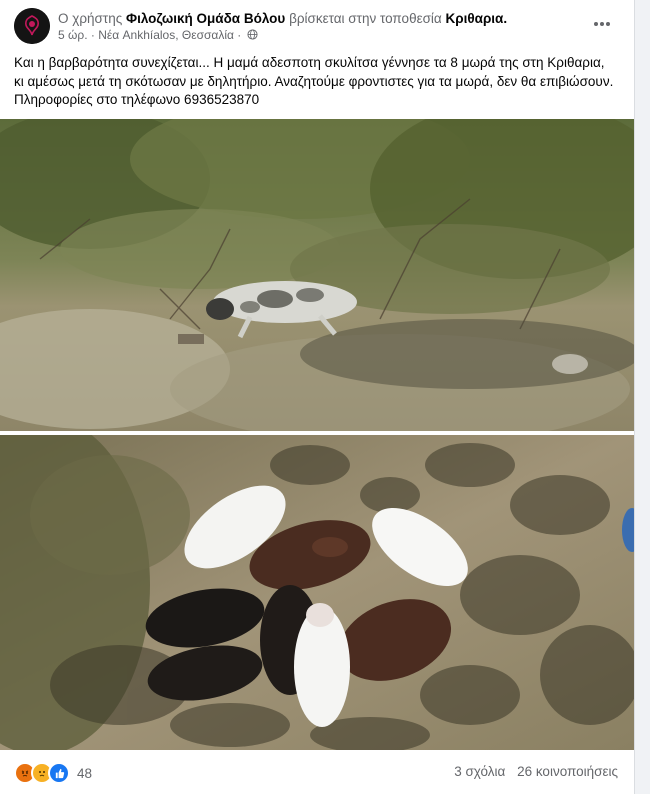 This screenshot has width=650, height=794. What do you see at coordinates (59, 773) in the screenshot?
I see `like-icon` at bounding box center [59, 773].